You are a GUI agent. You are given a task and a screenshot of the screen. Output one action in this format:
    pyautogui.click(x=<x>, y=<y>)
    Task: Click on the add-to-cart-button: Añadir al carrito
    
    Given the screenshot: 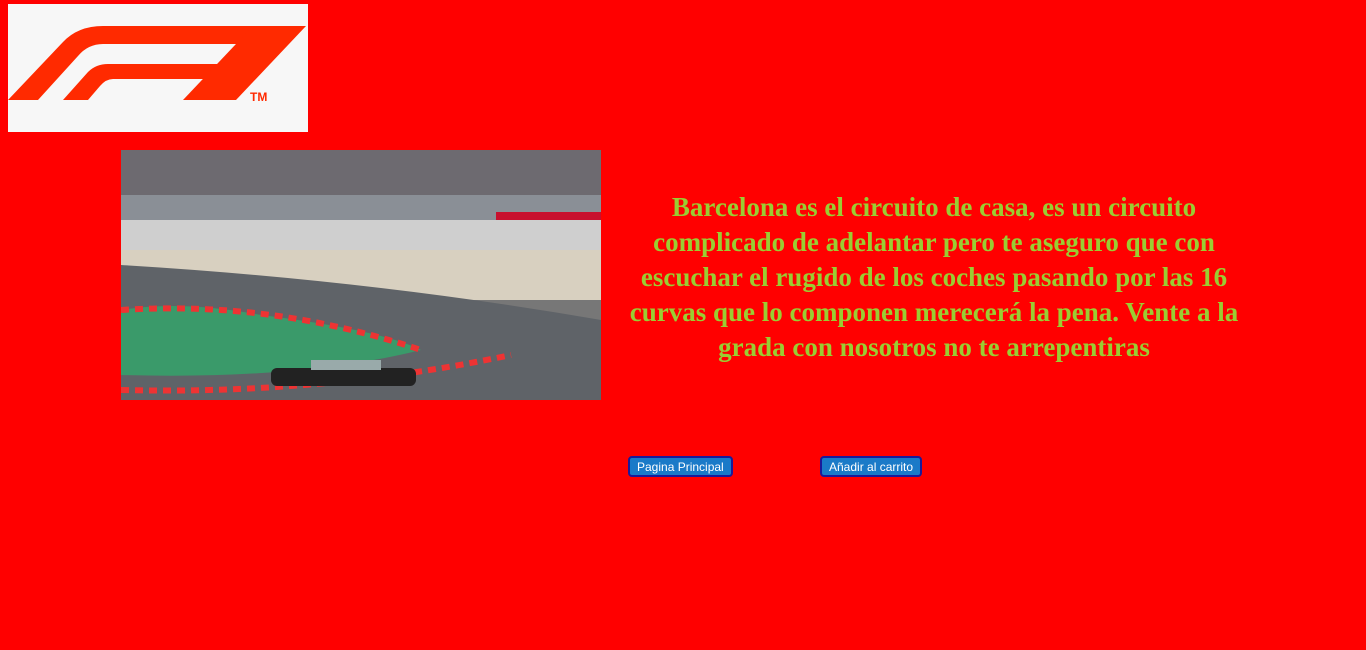 What is the action you would take?
    pyautogui.click(x=871, y=466)
    